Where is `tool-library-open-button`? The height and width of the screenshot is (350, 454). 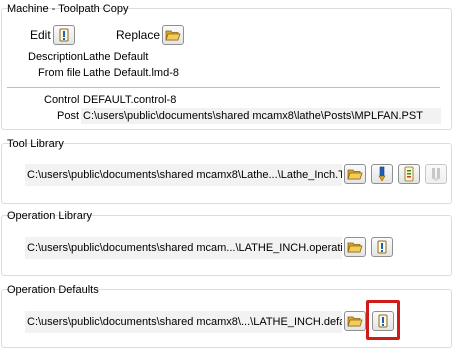 tool-library-open-button is located at coordinates (355, 174).